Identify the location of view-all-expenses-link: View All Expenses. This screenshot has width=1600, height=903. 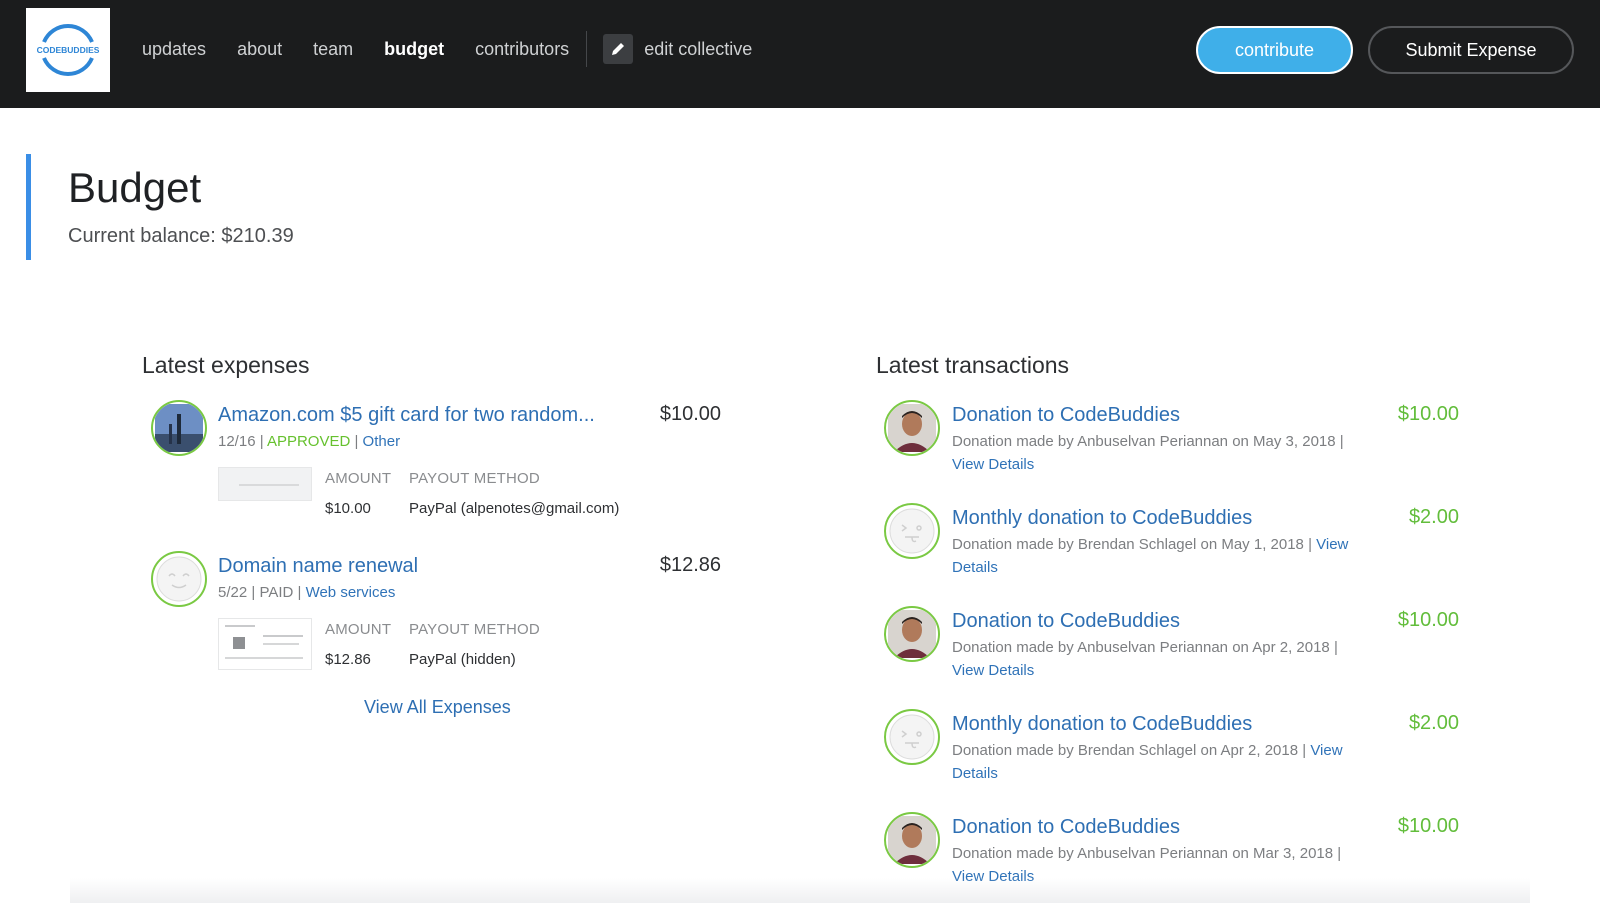
(437, 707).